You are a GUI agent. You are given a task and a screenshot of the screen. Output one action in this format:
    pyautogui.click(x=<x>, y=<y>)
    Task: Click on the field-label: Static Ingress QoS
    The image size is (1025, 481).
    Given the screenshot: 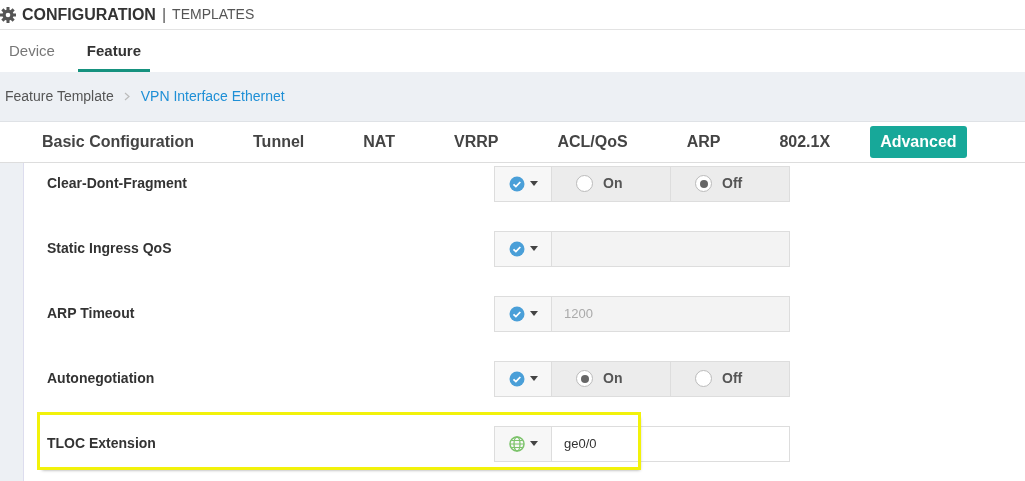 What is the action you would take?
    pyautogui.click(x=109, y=248)
    